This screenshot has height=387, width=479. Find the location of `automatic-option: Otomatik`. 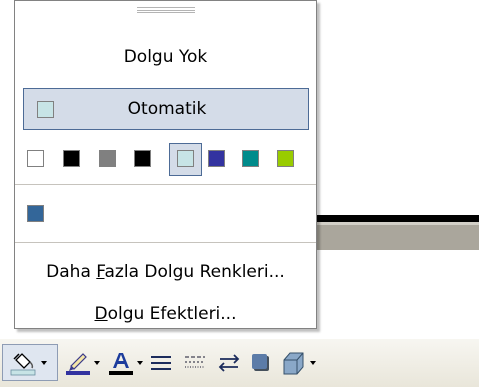

automatic-option: Otomatik is located at coordinates (166, 109).